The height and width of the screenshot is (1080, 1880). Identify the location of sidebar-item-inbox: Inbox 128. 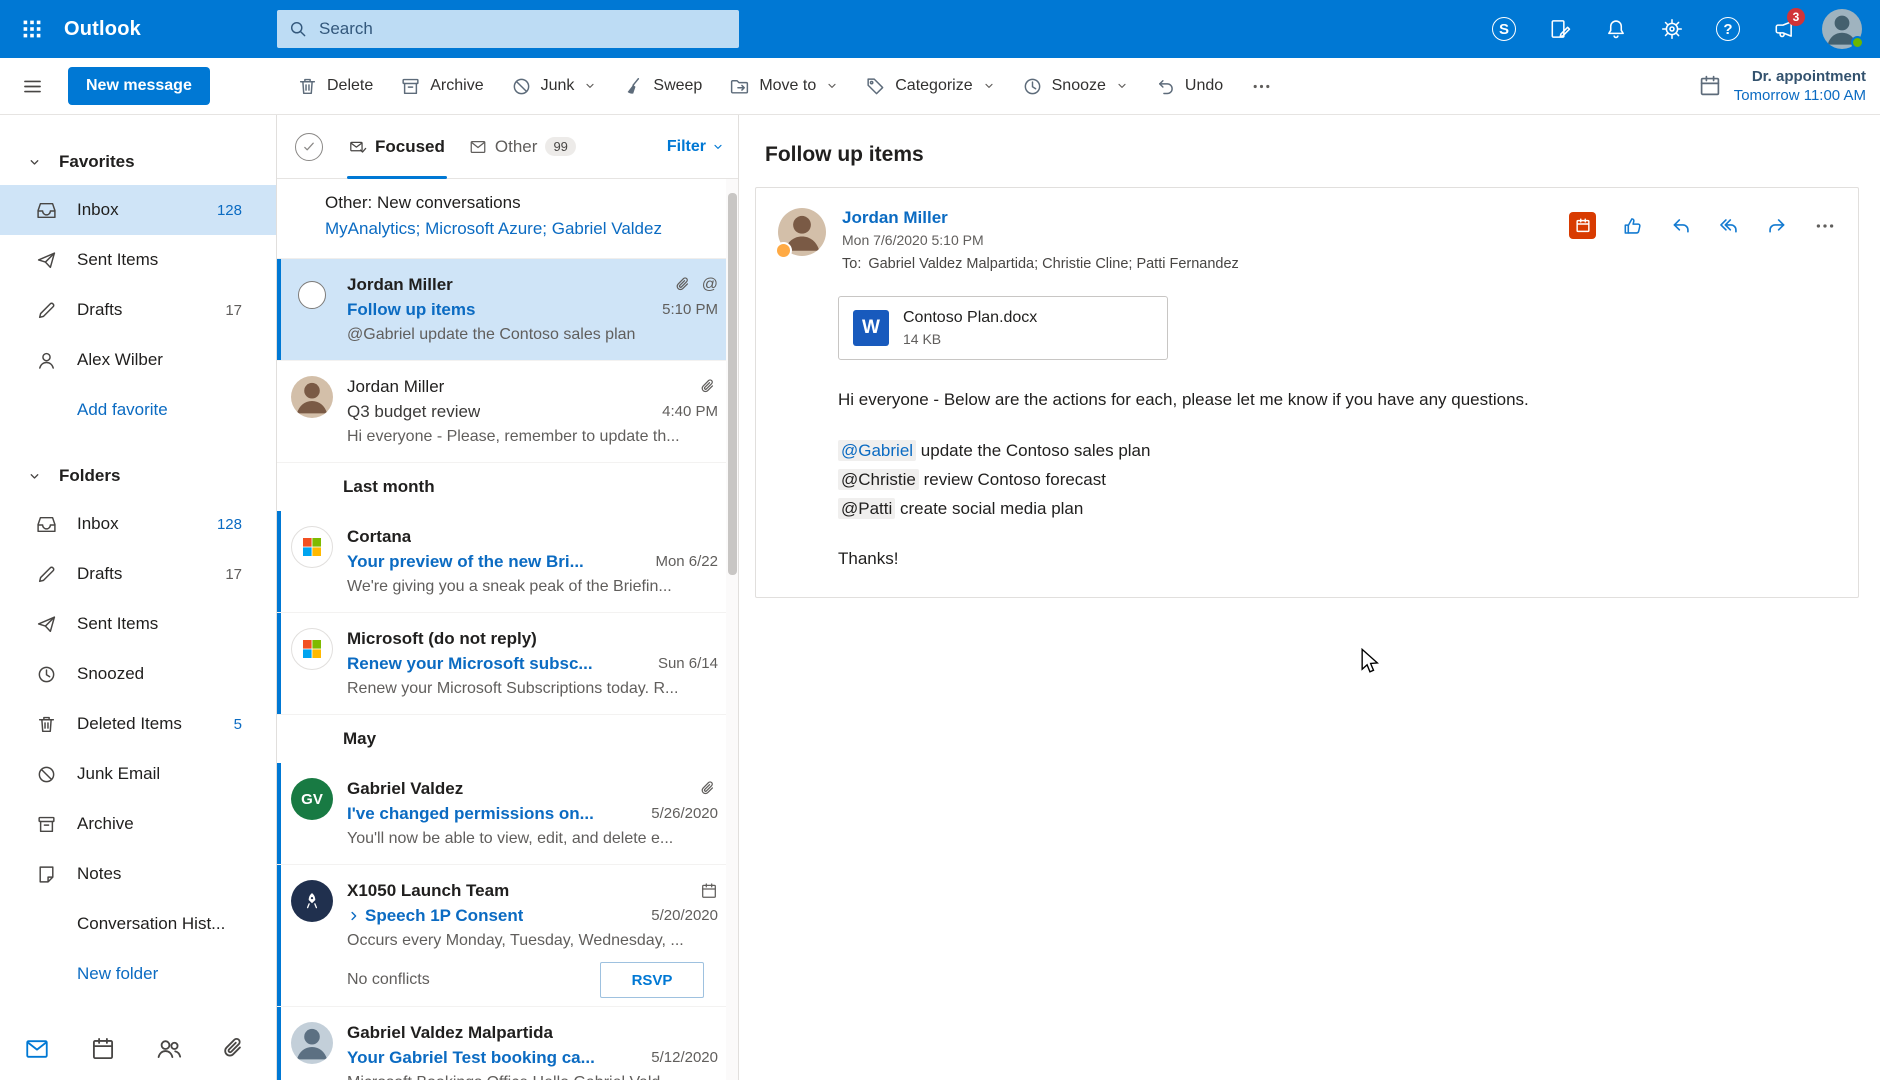
(138, 524).